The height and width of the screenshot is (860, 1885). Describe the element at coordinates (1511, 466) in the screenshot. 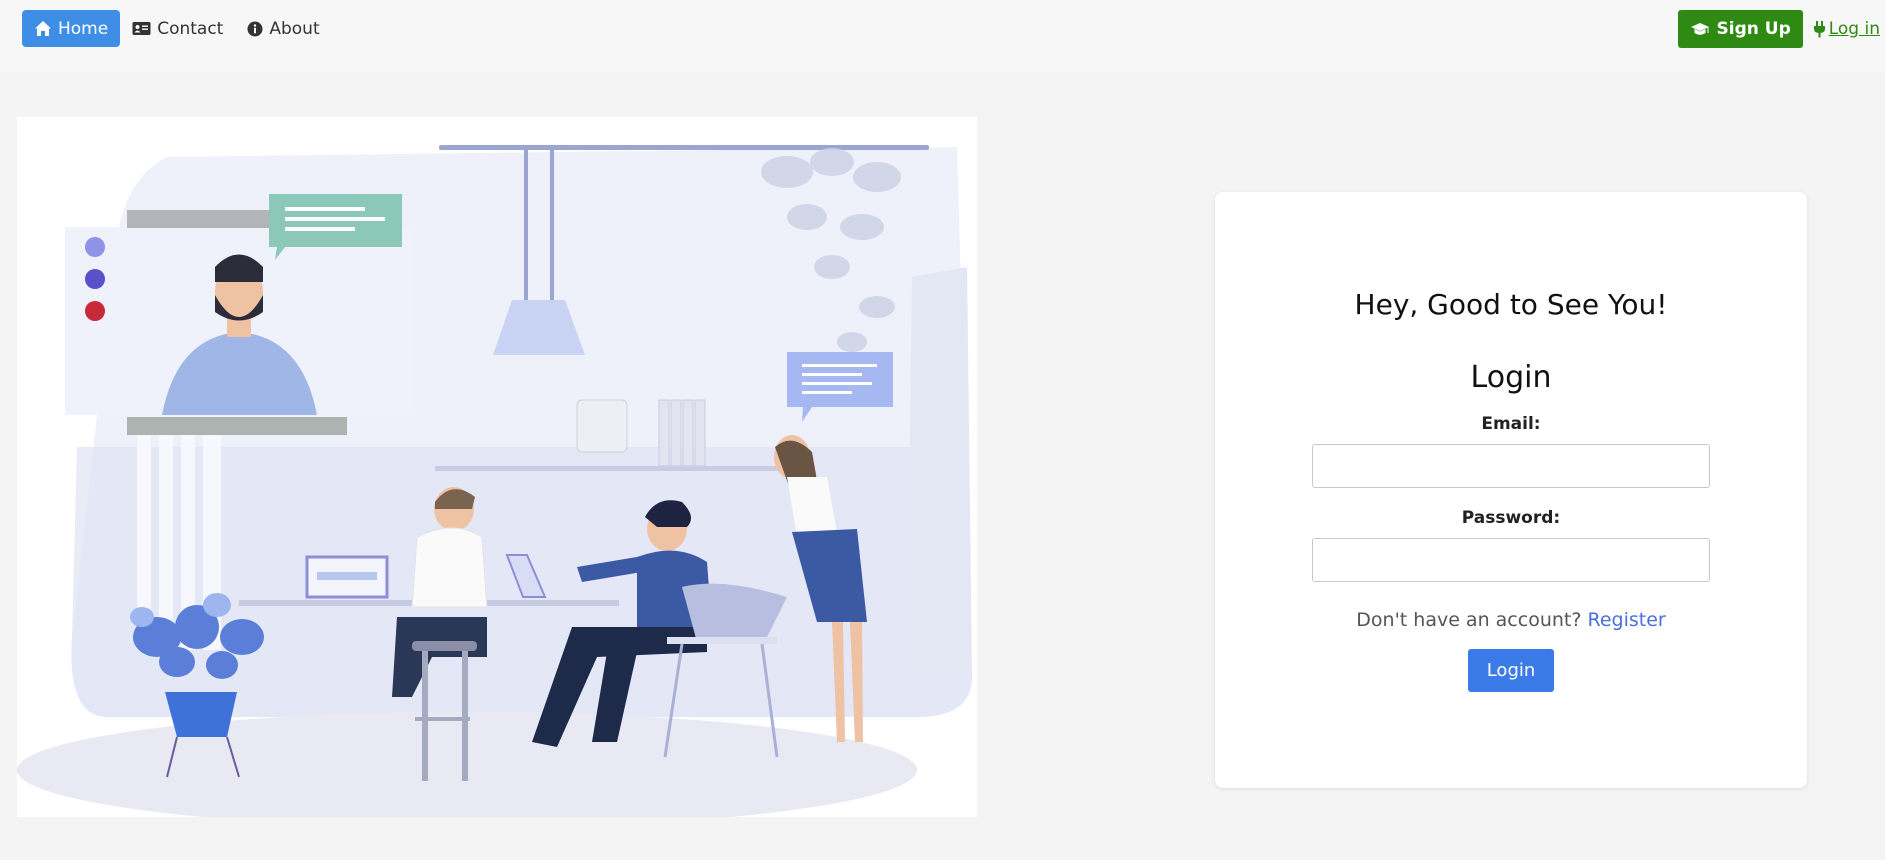

I see `email-field` at that location.